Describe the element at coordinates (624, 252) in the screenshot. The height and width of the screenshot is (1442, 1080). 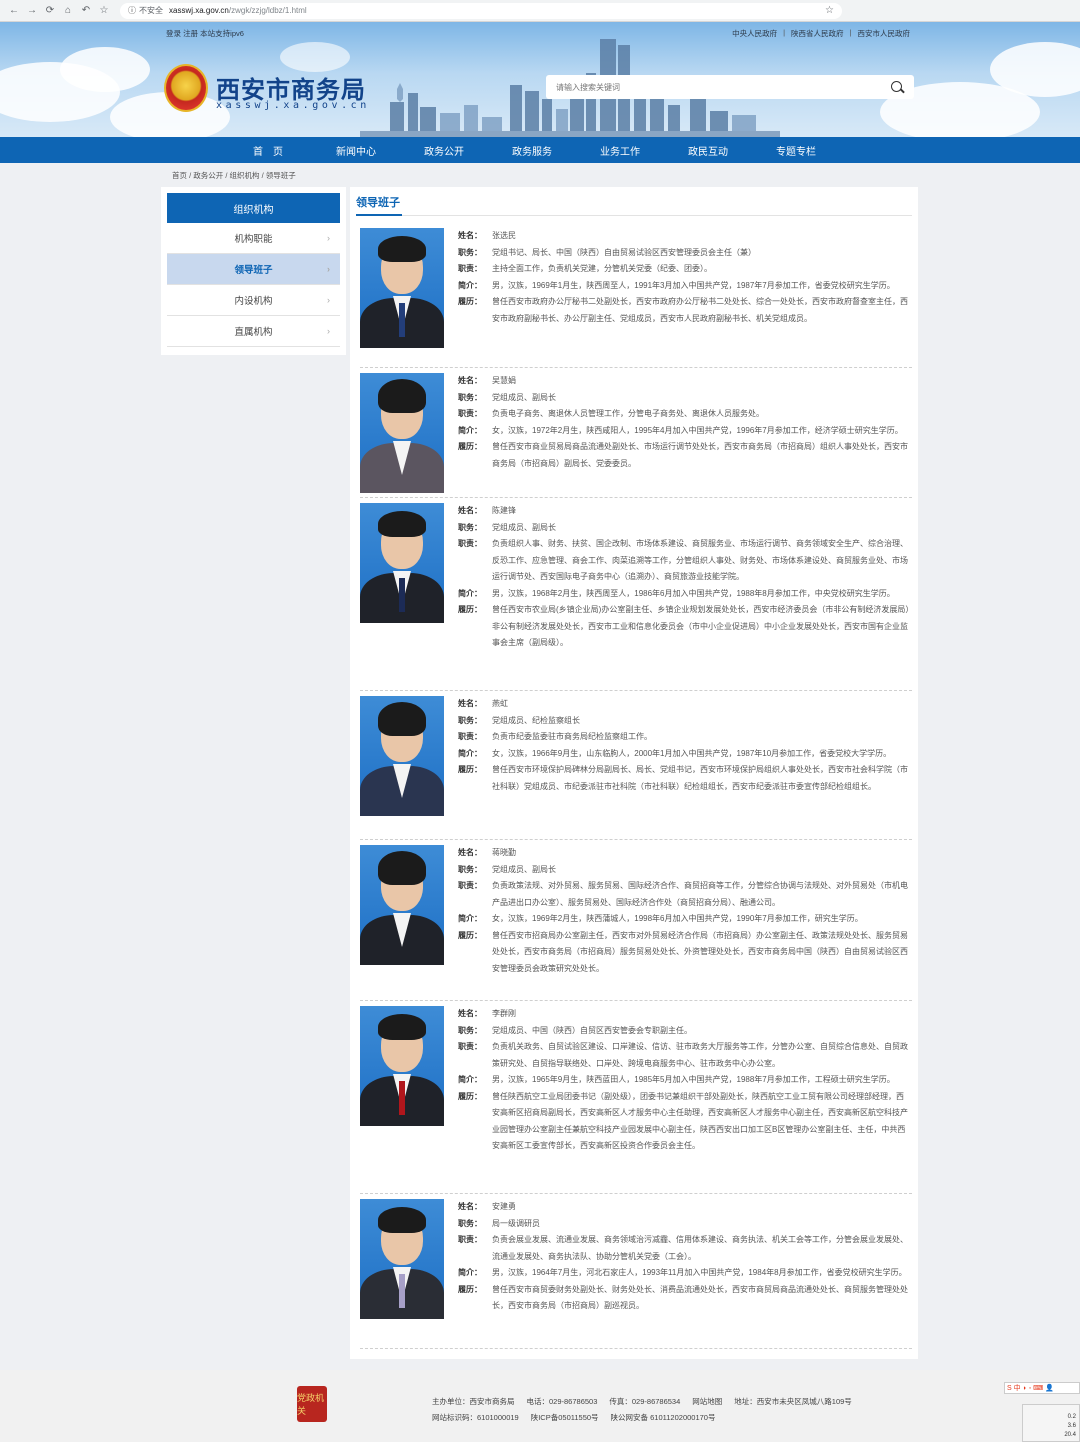
I see `leader-post: 党组书记、局长、中国（陕西）自由贸易试验区西安管理委员会主任（兼）` at that location.